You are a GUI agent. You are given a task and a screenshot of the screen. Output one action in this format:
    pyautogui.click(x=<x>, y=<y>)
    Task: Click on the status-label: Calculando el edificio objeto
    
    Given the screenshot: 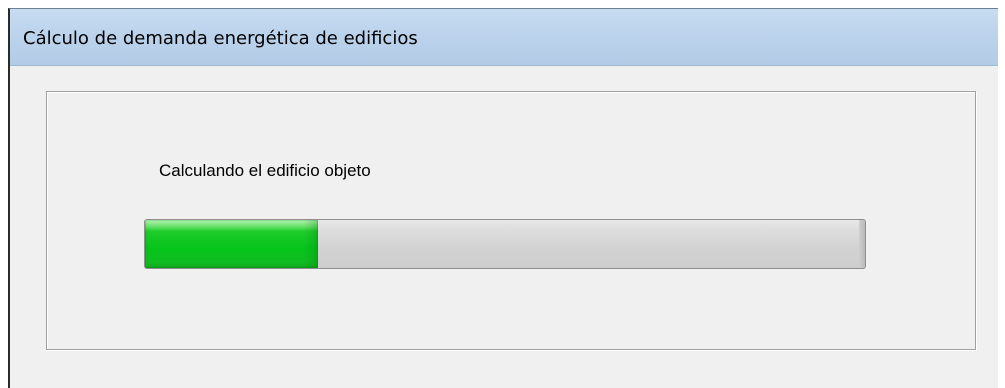 What is the action you would take?
    pyautogui.click(x=265, y=170)
    